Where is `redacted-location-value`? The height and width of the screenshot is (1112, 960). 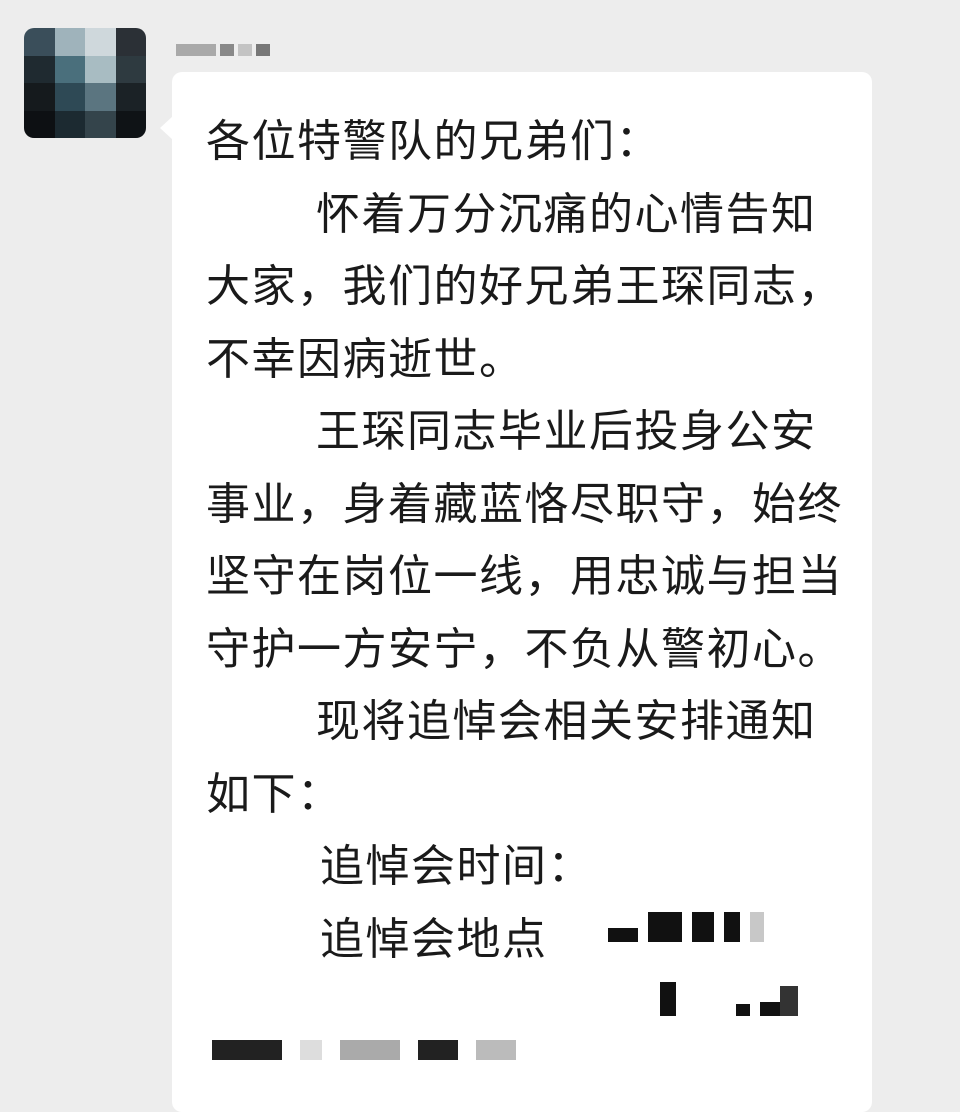
redacted-location-value is located at coordinates (729, 999).